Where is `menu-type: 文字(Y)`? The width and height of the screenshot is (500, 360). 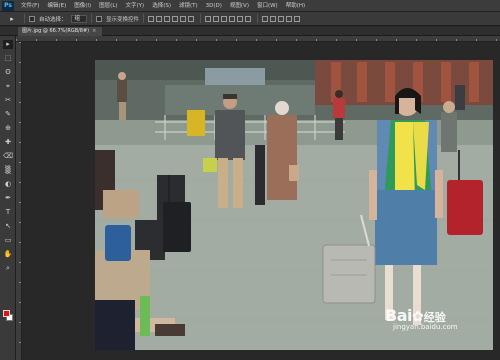 menu-type: 文字(Y) is located at coordinates (135, 6).